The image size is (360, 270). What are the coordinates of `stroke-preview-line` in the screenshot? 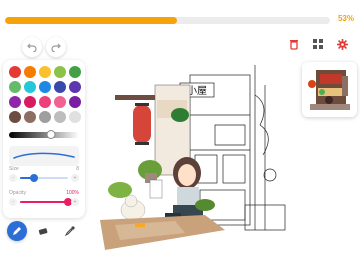 It's located at (44, 155).